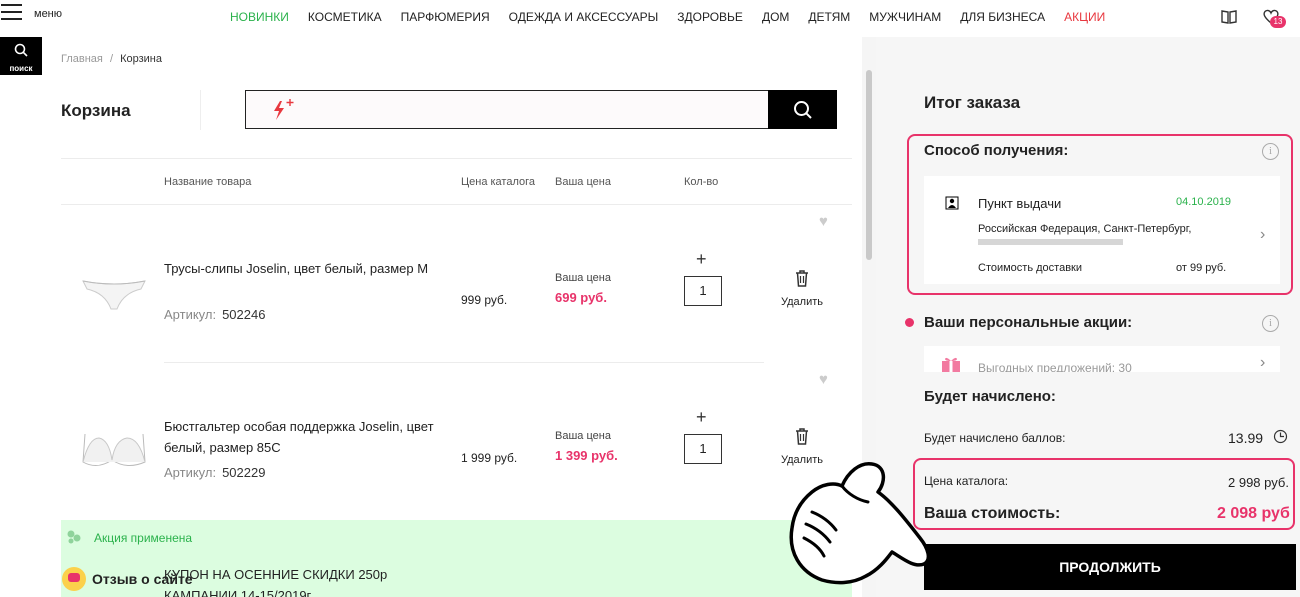  I want to click on your-price: 1 399 руб., so click(586, 455).